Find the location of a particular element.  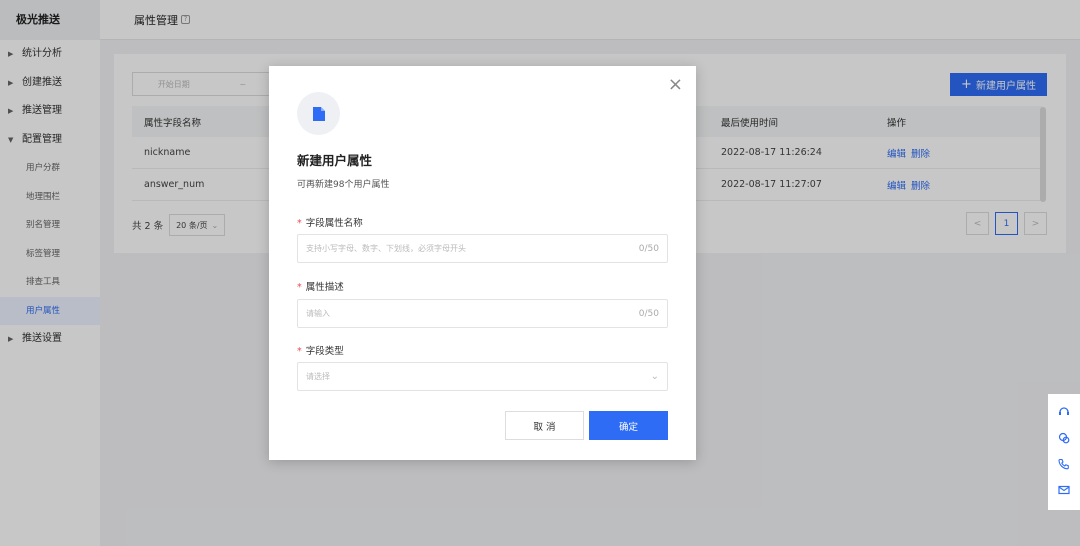

label-text: 字段属性名称 is located at coordinates (334, 223).